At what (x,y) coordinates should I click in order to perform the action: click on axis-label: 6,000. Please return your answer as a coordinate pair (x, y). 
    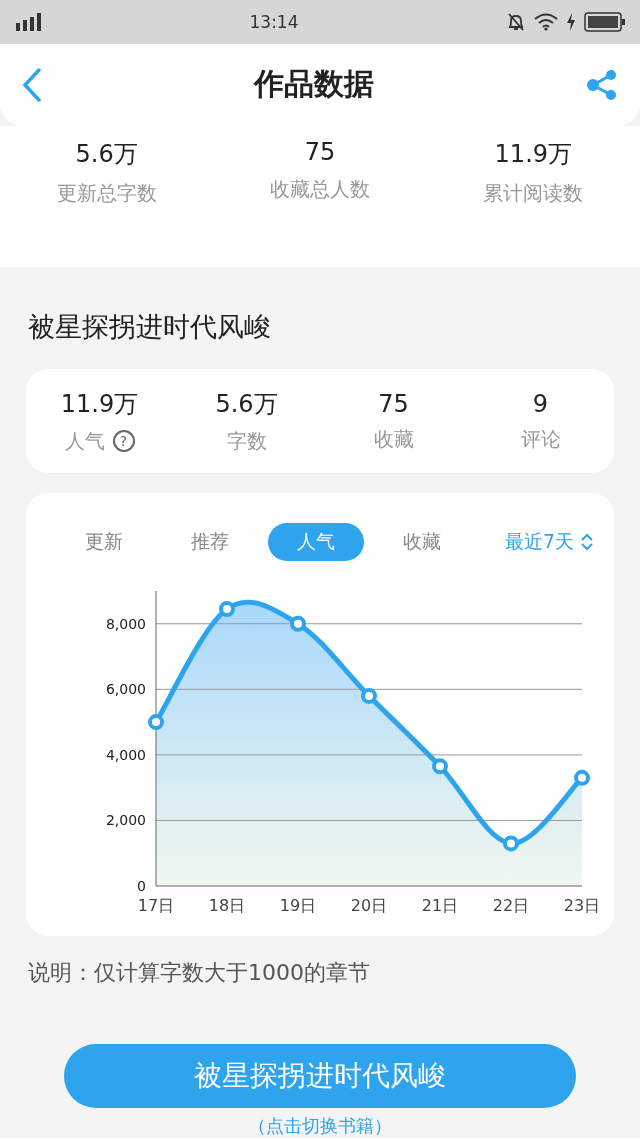
    Looking at the image, I should click on (125, 689).